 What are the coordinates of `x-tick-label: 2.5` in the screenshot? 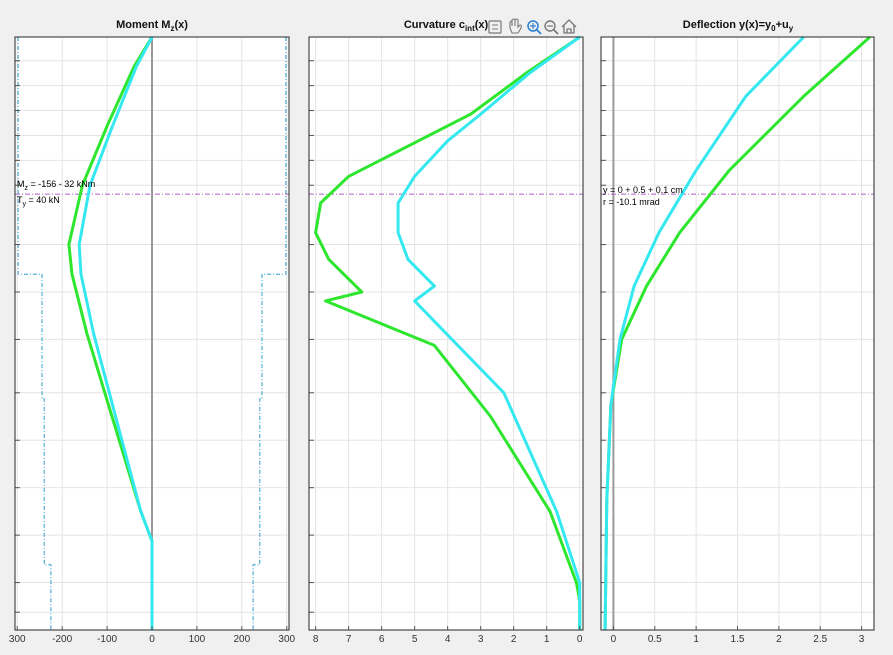 It's located at (820, 639).